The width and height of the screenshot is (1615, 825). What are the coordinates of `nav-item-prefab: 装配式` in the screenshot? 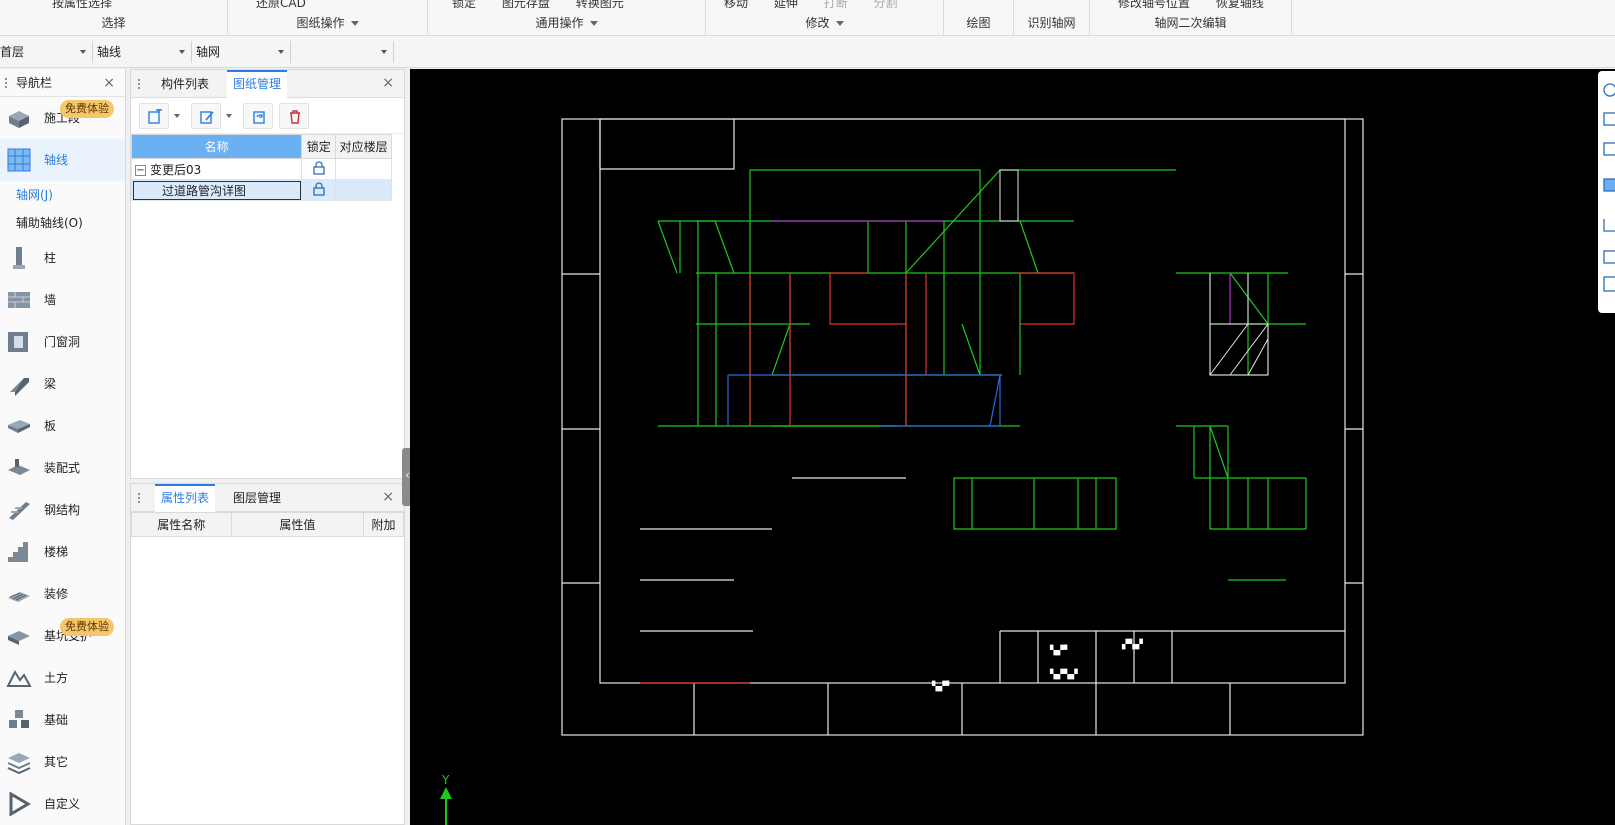 It's located at (62, 468).